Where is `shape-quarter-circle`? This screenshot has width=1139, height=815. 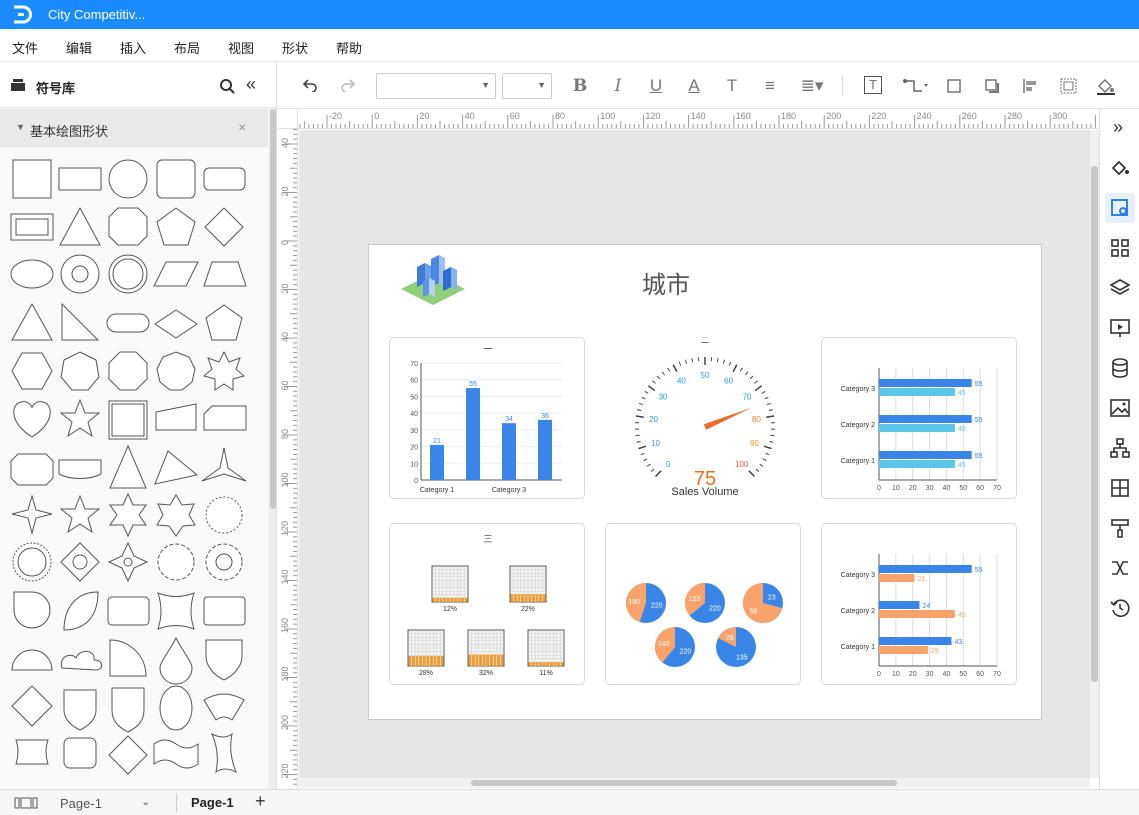 shape-quarter-circle is located at coordinates (128, 658).